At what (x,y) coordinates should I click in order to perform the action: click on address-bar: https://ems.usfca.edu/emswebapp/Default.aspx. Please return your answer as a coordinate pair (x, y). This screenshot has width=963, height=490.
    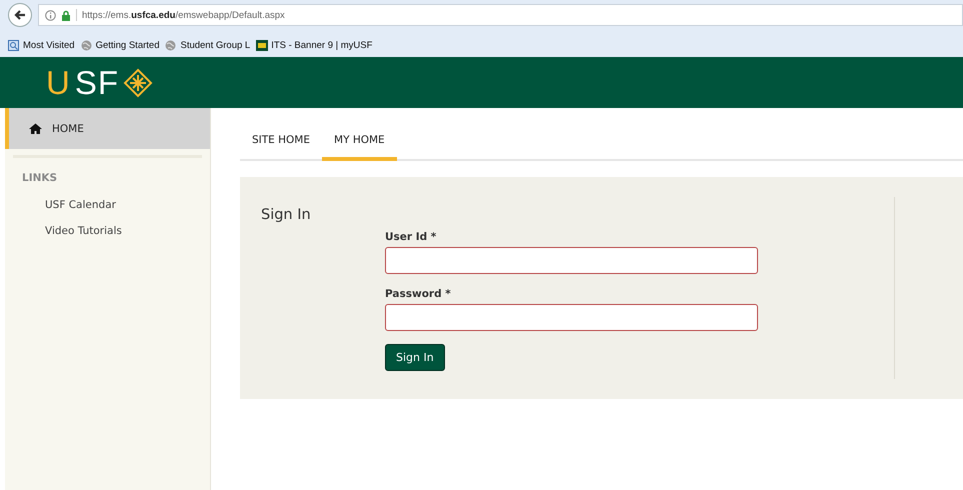
    Looking at the image, I should click on (500, 15).